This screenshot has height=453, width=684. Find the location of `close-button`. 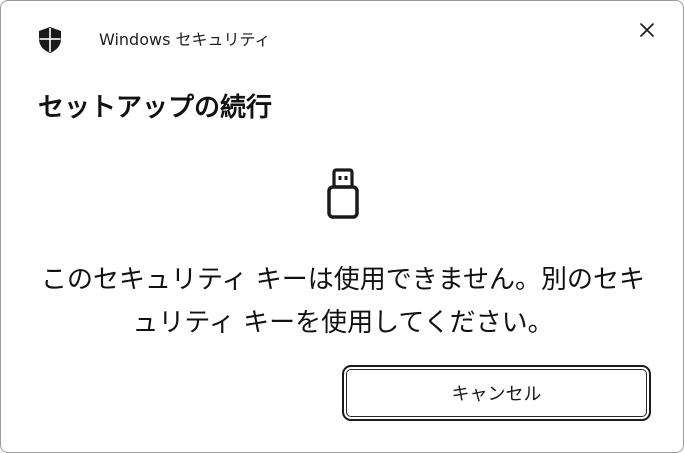

close-button is located at coordinates (647, 30).